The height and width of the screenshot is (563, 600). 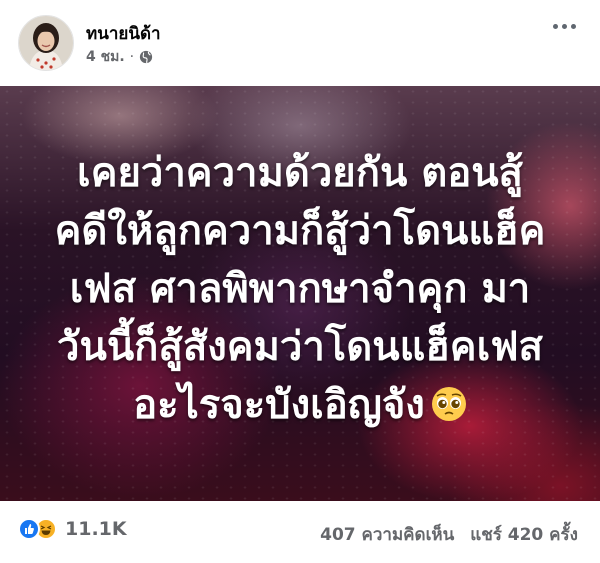 I want to click on quote-line: เคยว่าความด้วยกัน ตอนสู้, so click(x=300, y=173).